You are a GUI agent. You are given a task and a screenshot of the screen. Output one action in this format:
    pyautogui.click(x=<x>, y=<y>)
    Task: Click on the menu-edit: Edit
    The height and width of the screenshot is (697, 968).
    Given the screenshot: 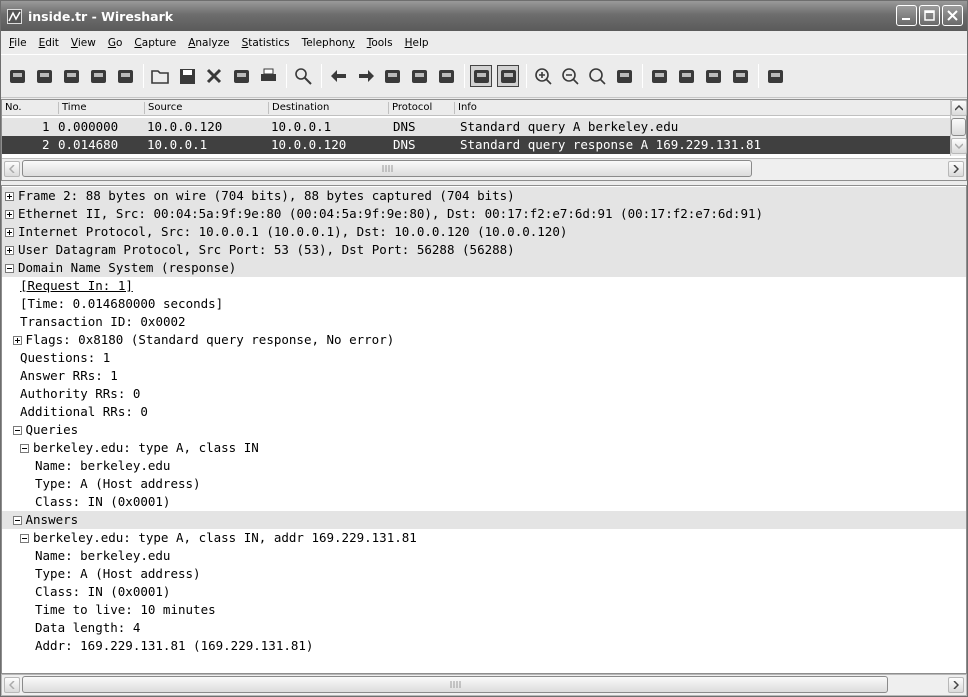 What is the action you would take?
    pyautogui.click(x=49, y=43)
    